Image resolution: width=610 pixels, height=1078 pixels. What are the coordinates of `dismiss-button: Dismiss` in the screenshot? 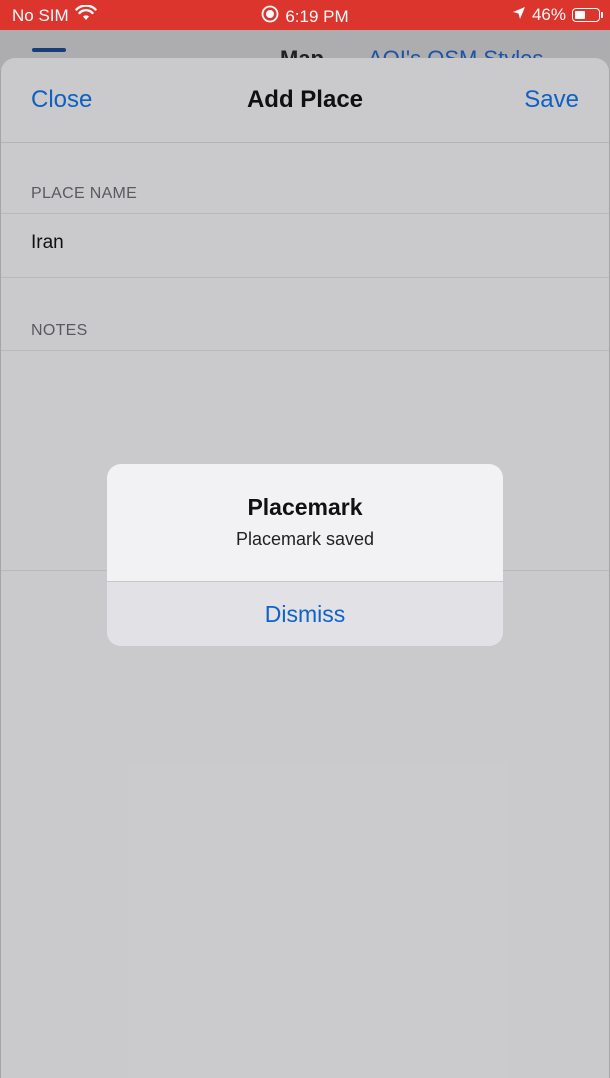 It's located at (305, 613).